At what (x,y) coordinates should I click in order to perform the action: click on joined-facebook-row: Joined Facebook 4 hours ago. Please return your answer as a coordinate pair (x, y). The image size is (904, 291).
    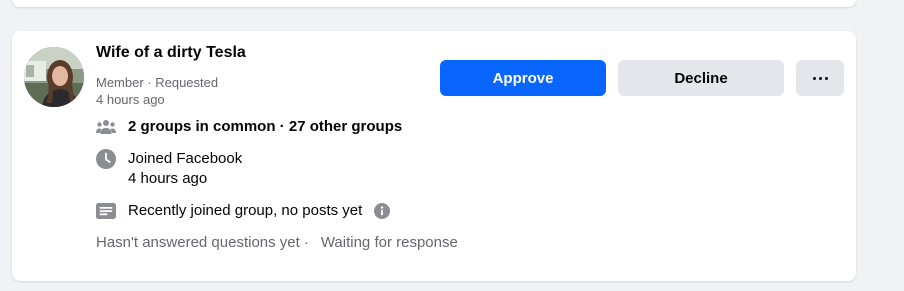
    Looking at the image, I should click on (169, 169).